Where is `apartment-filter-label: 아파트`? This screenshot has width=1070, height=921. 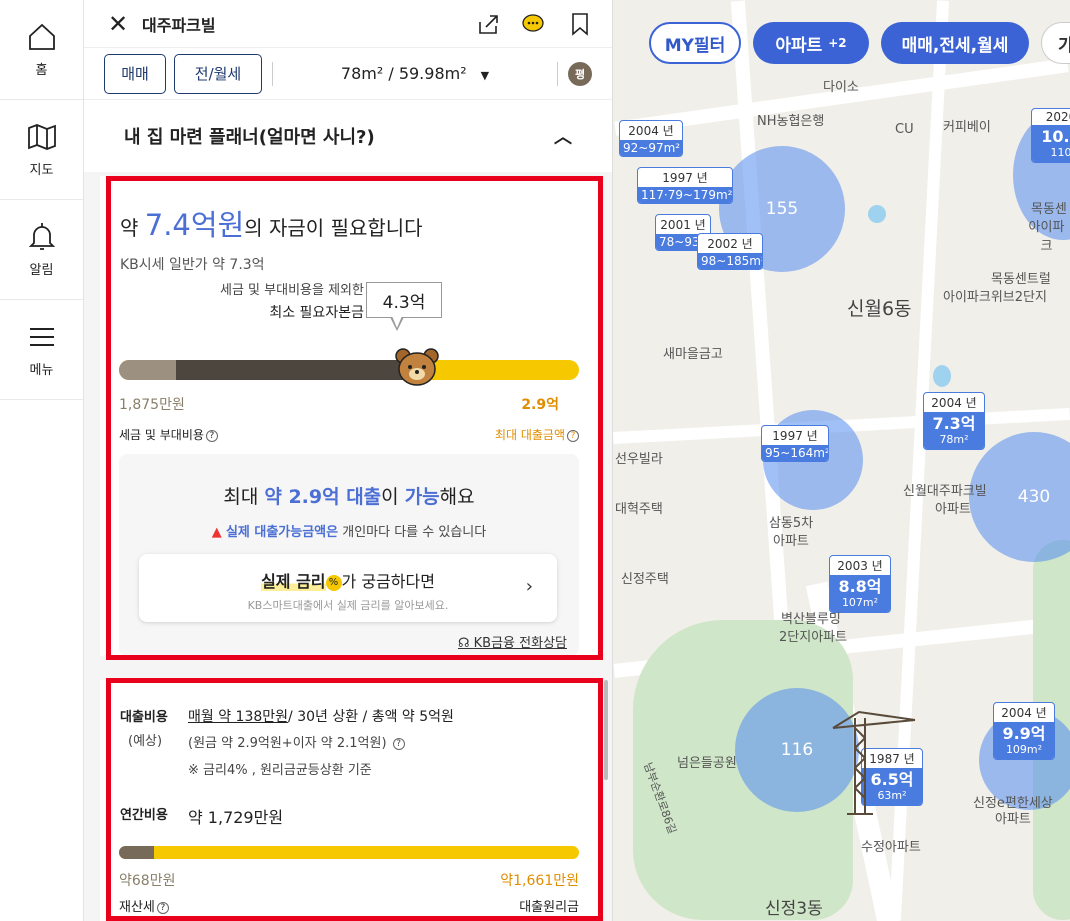
apartment-filter-label: 아파트 is located at coordinates (799, 45).